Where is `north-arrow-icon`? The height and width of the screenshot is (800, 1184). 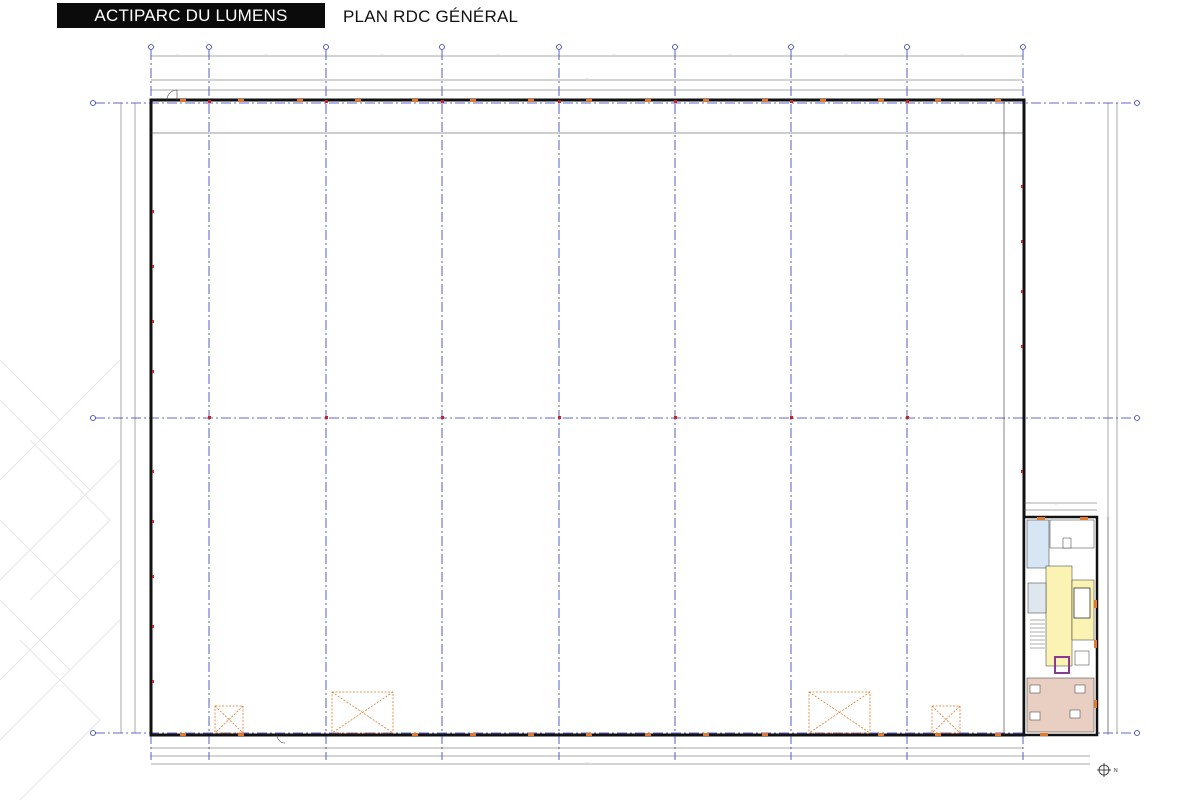 north-arrow-icon is located at coordinates (1104, 770).